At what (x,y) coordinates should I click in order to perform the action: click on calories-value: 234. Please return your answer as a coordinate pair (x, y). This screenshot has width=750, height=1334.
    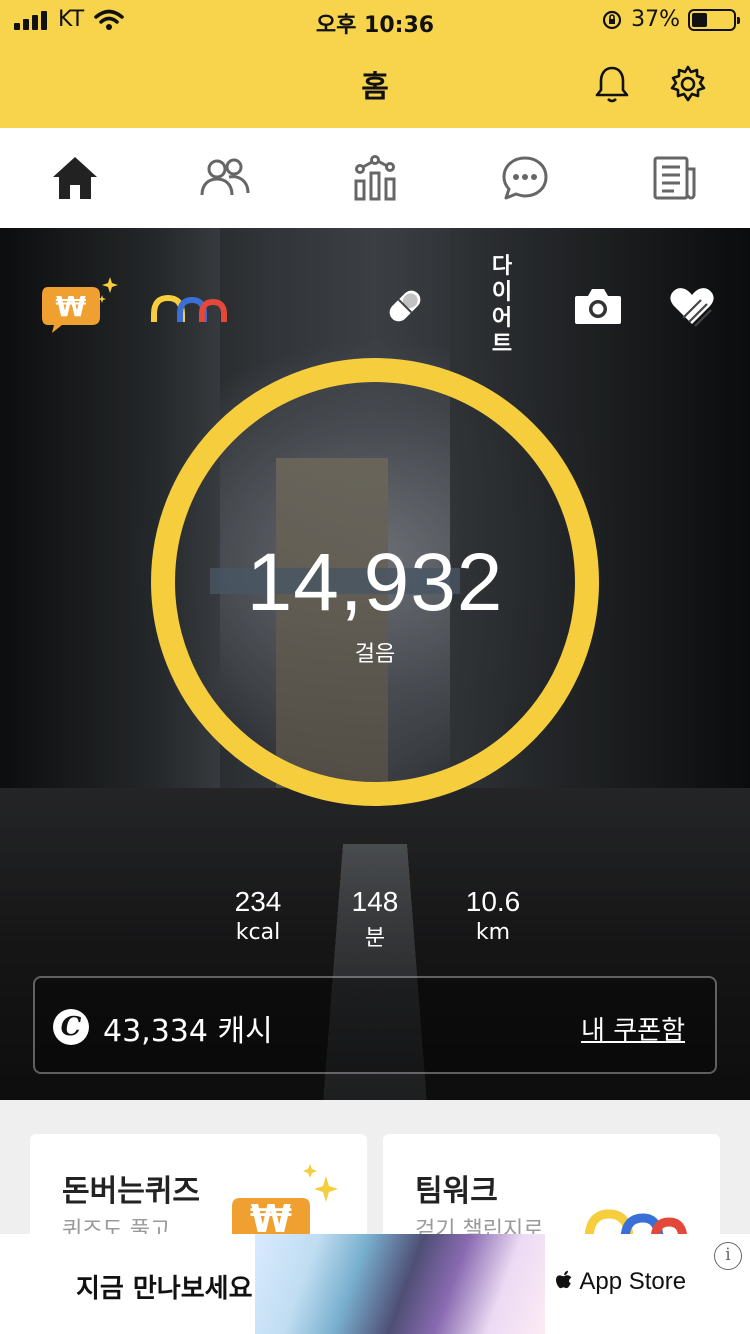
    Looking at the image, I should click on (258, 901).